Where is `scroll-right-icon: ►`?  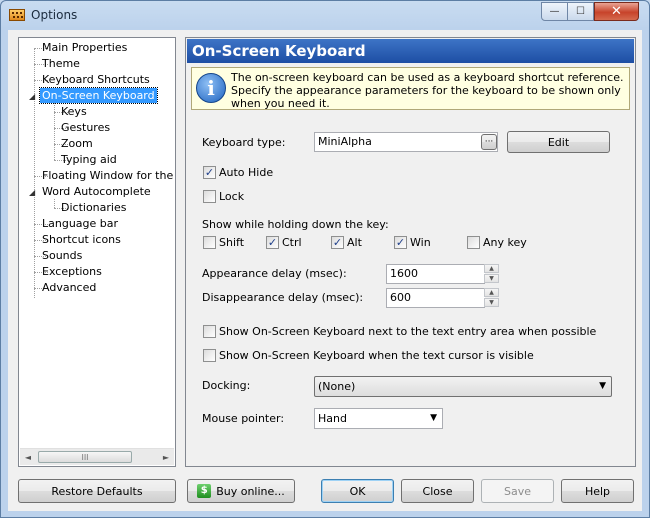
scroll-right-icon: ► is located at coordinates (166, 457).